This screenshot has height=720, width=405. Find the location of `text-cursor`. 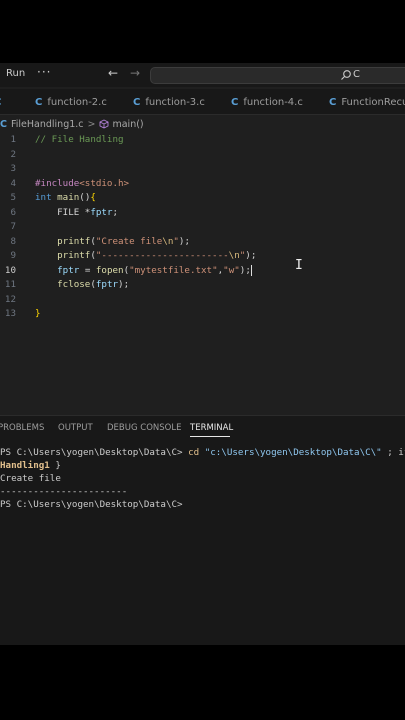

text-cursor is located at coordinates (251, 270).